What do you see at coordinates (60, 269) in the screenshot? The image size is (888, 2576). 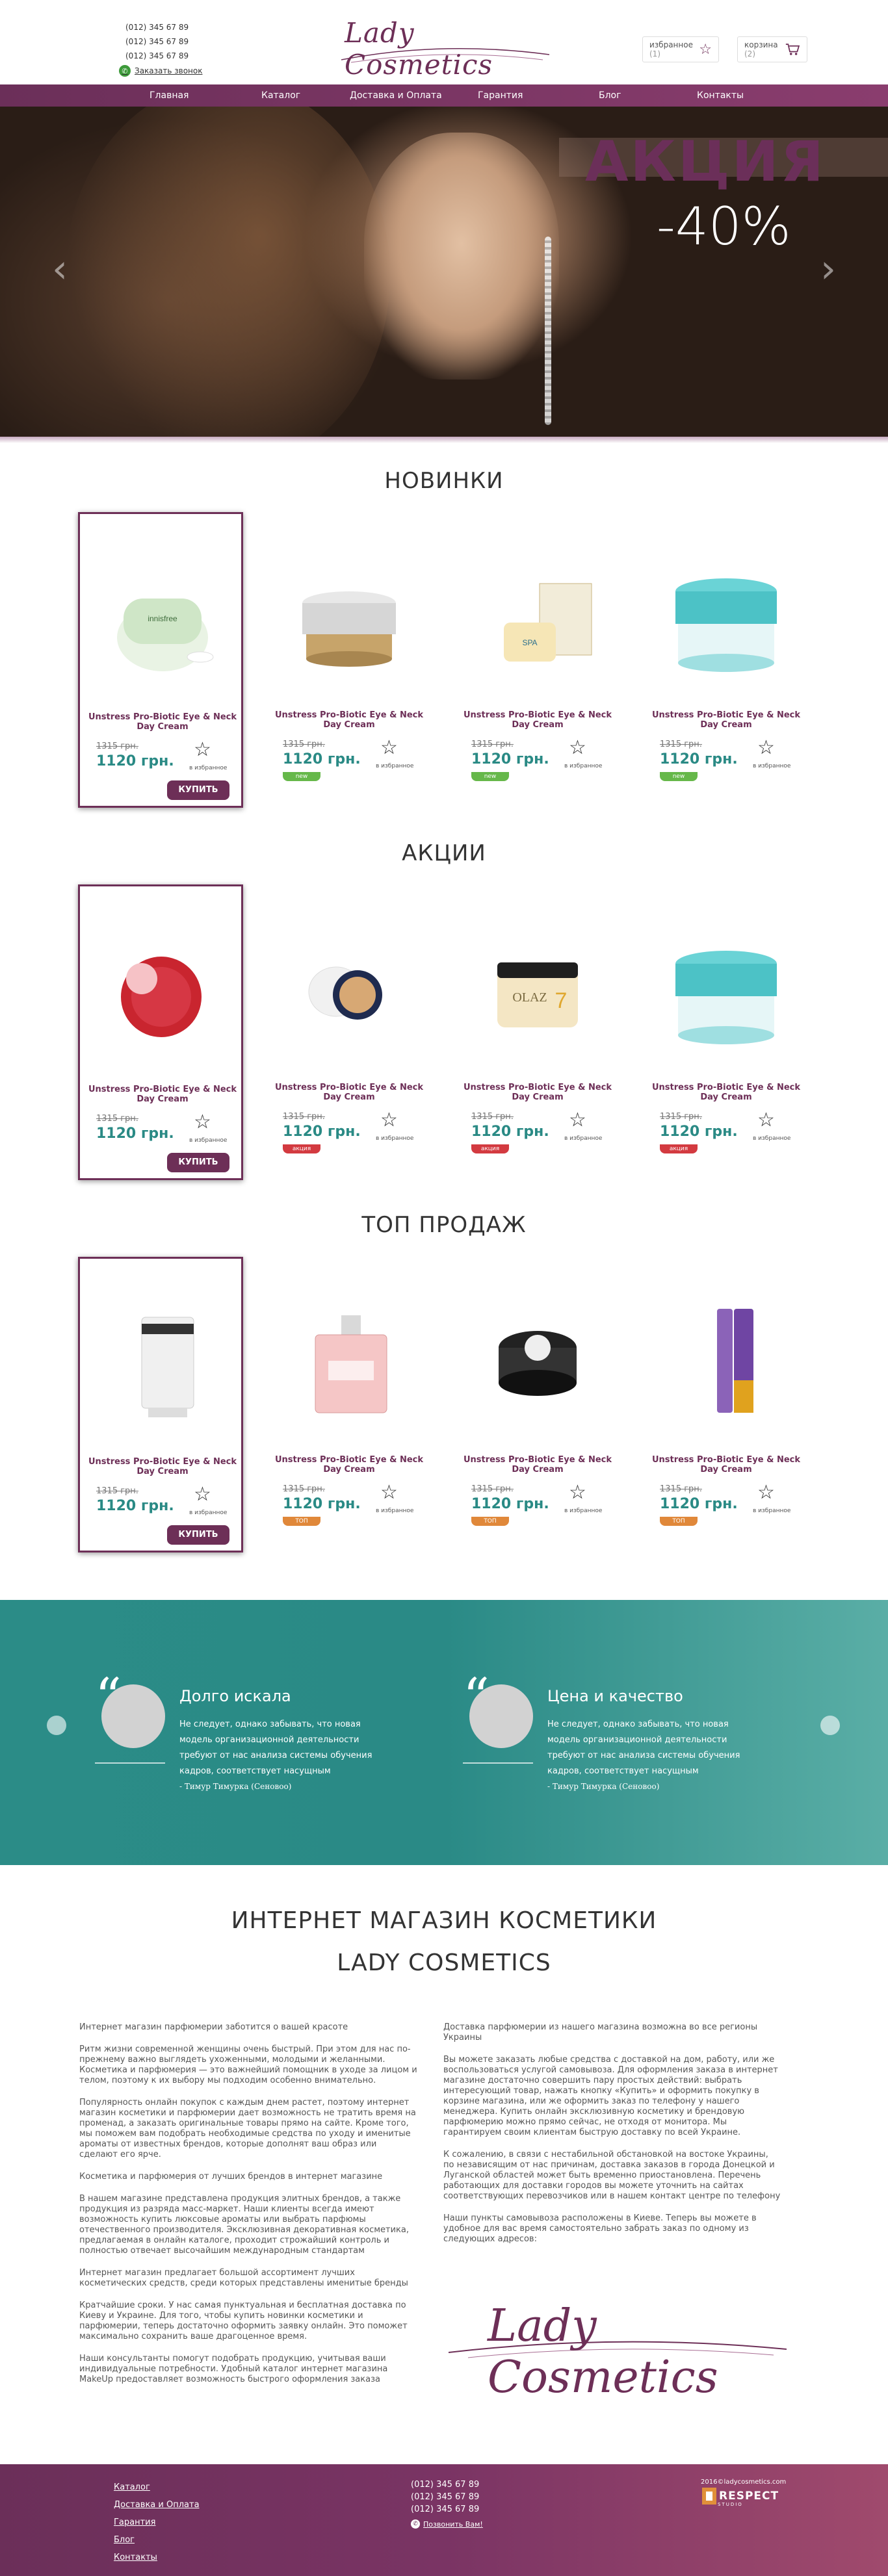 I see `slider-prev-icon: ‹` at bounding box center [60, 269].